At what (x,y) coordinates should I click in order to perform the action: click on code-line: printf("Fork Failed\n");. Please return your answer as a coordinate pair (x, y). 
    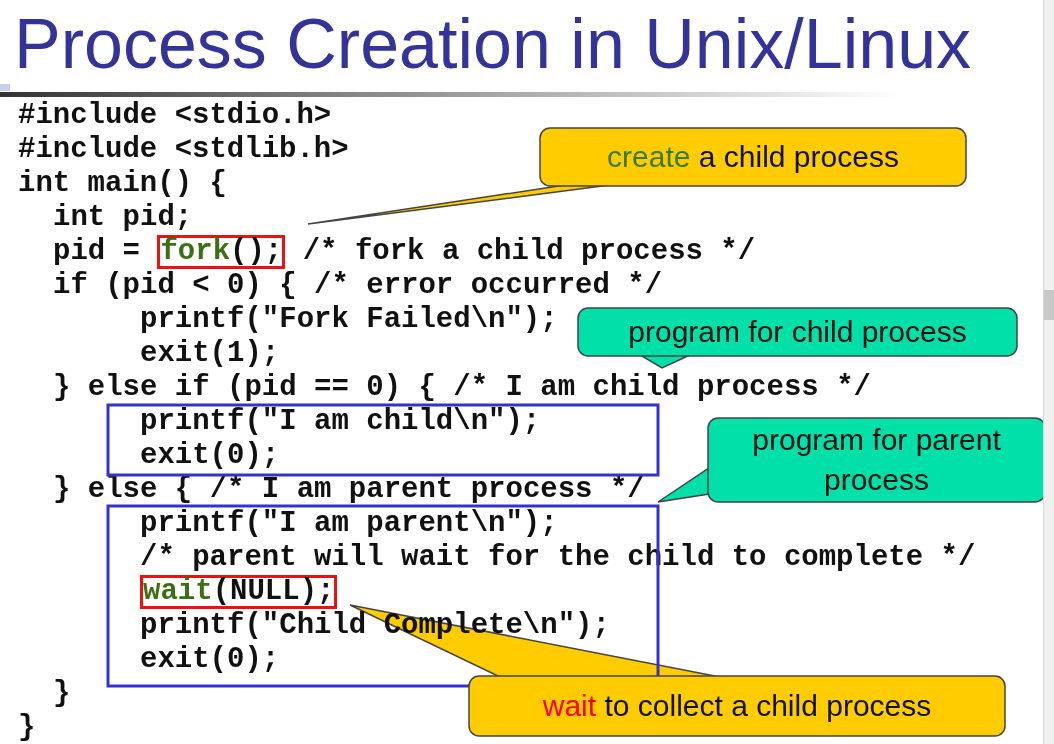
    Looking at the image, I should click on (349, 320).